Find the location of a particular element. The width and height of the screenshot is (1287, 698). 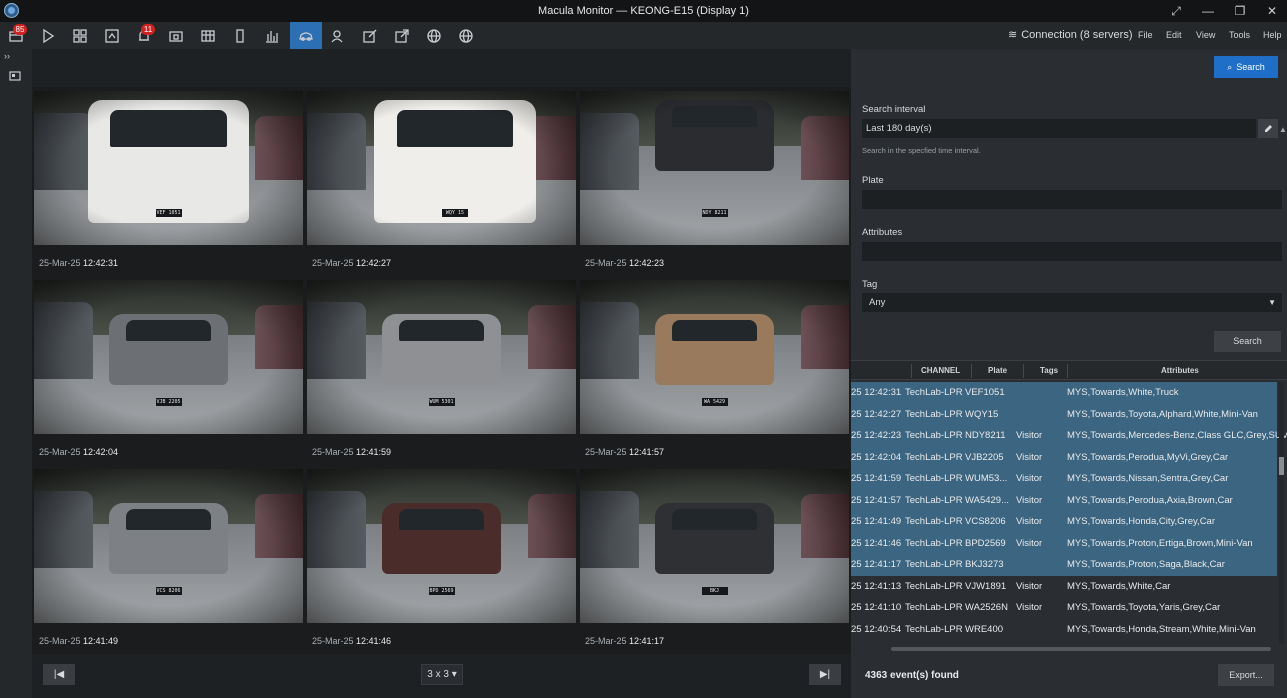

snapshot-time: 12:41:59 is located at coordinates (374, 452).